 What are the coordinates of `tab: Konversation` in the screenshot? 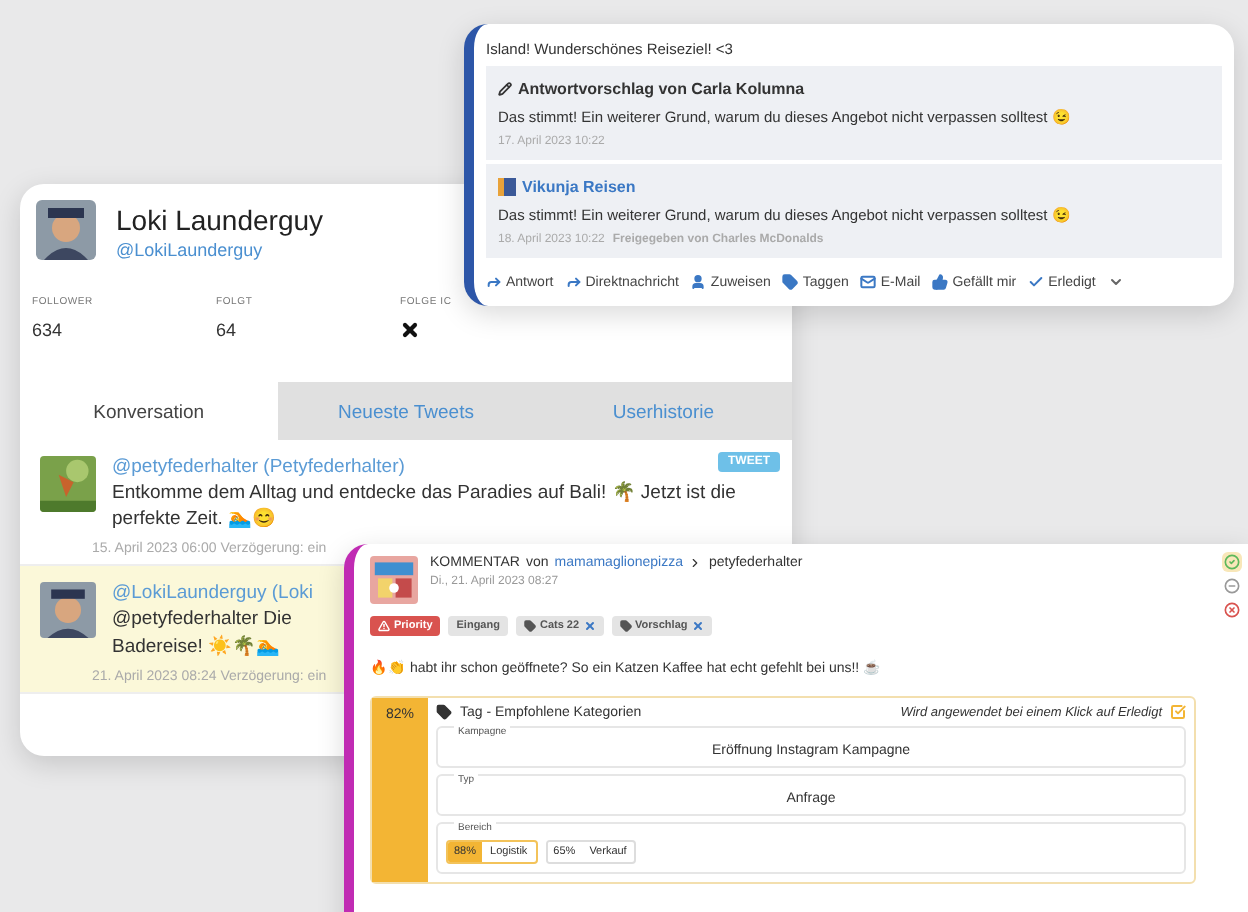 It's located at (149, 411).